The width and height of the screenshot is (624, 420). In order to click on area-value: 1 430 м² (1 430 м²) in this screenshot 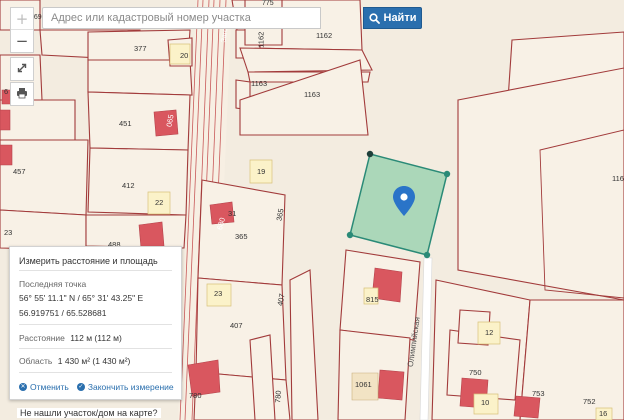, I will do `click(94, 361)`.